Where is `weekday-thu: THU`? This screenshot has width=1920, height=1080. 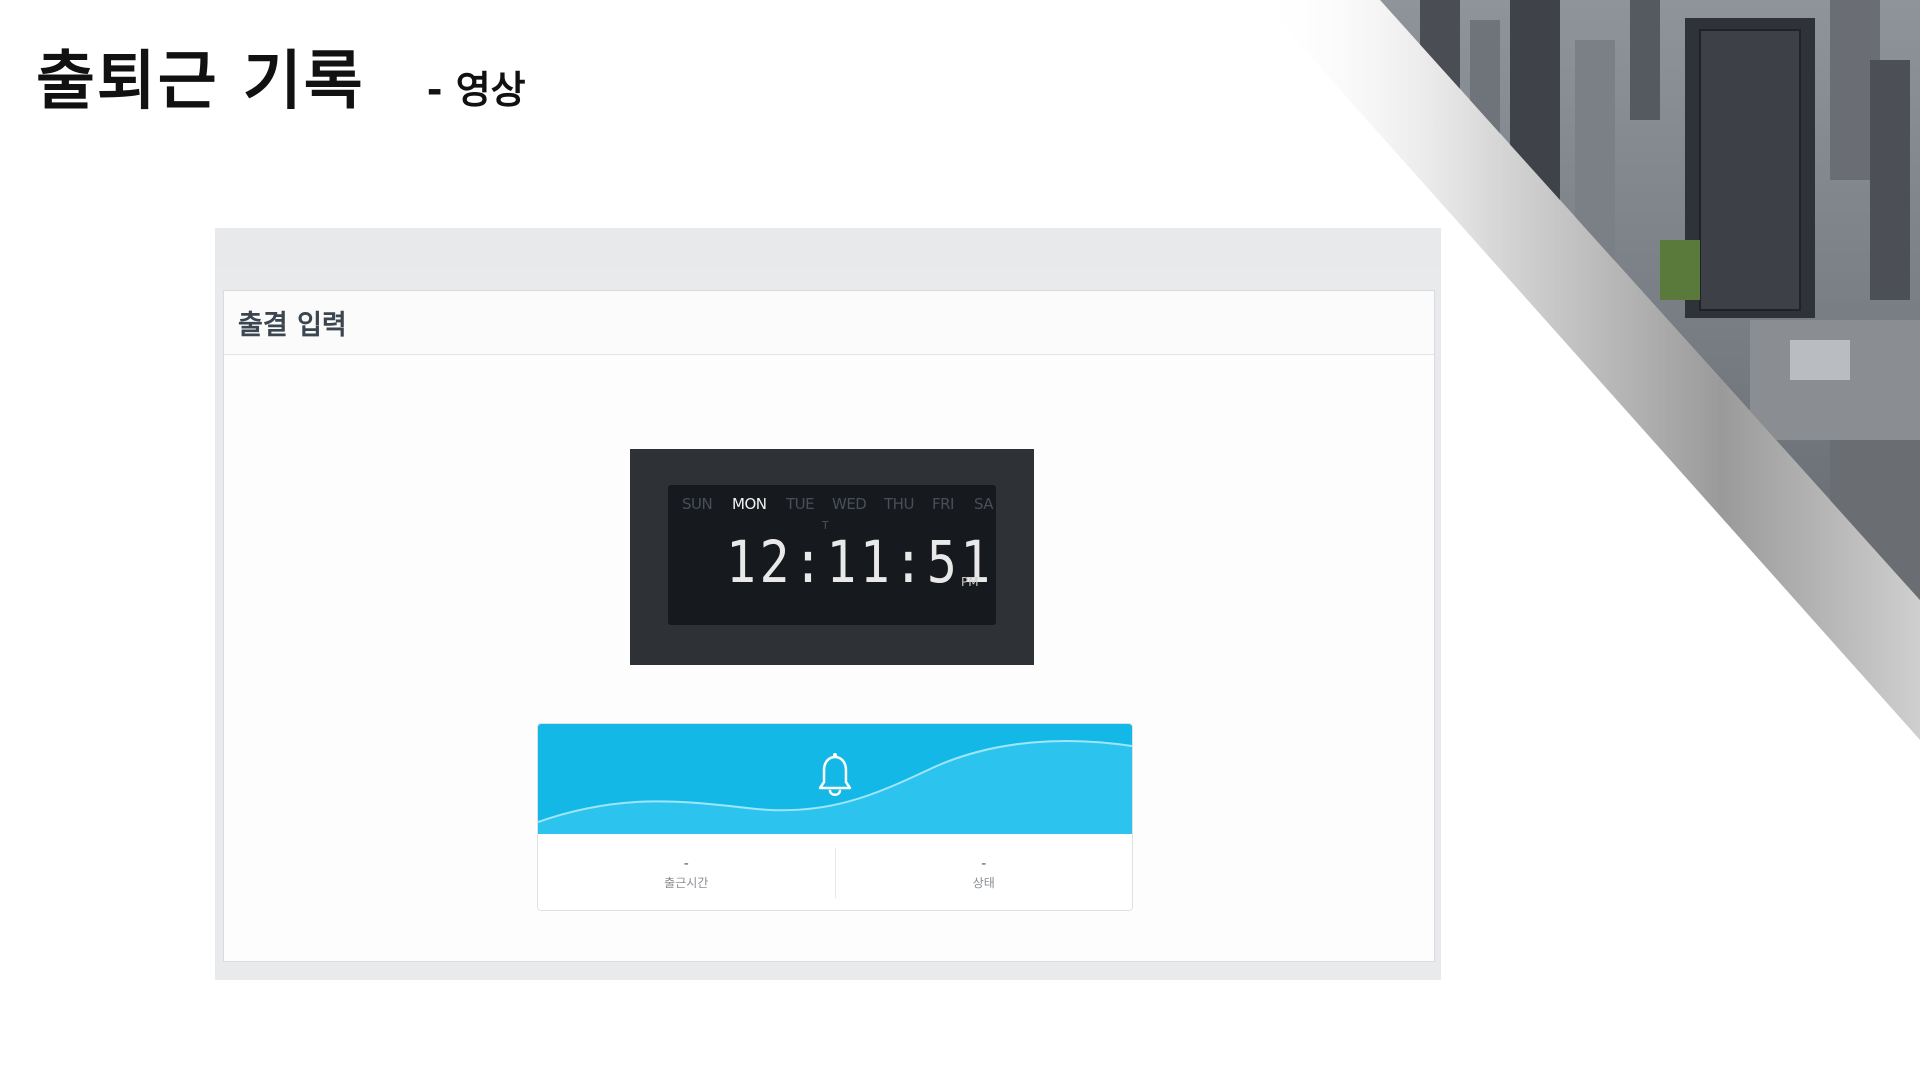
weekday-thu: THU is located at coordinates (899, 504).